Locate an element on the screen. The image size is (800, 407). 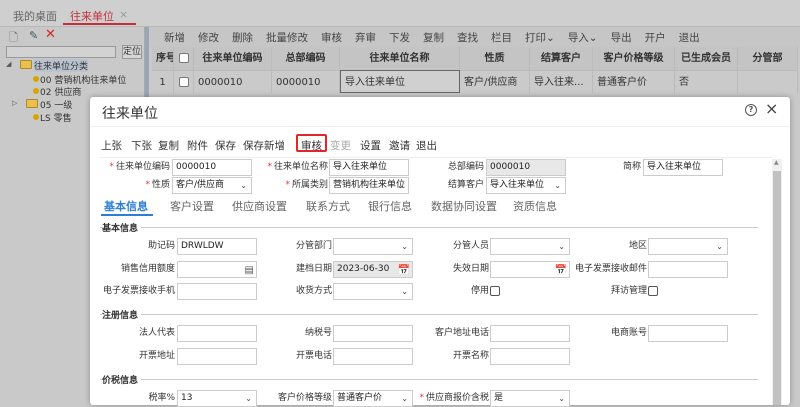
column-header: 性质 is located at coordinates (495, 58).